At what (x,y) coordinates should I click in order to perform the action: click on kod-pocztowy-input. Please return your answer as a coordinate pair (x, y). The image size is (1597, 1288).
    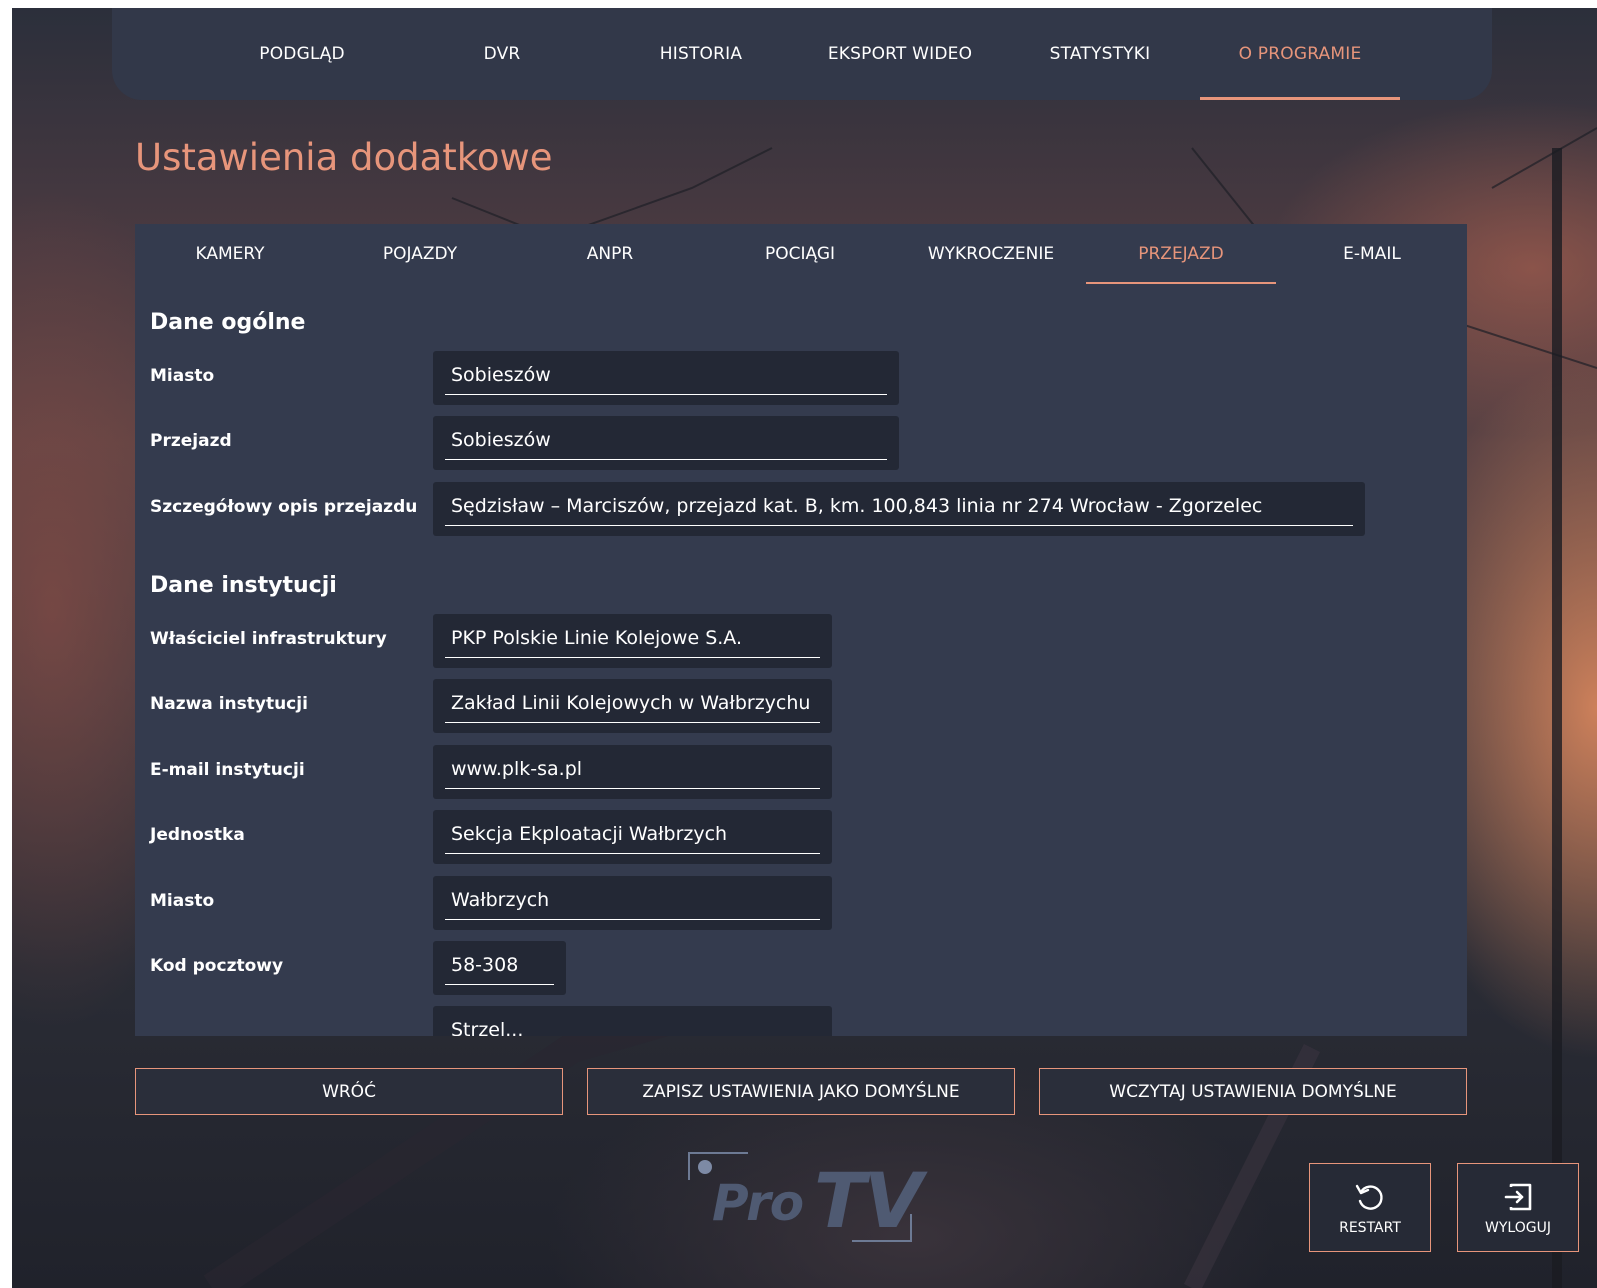
    Looking at the image, I should click on (499, 965).